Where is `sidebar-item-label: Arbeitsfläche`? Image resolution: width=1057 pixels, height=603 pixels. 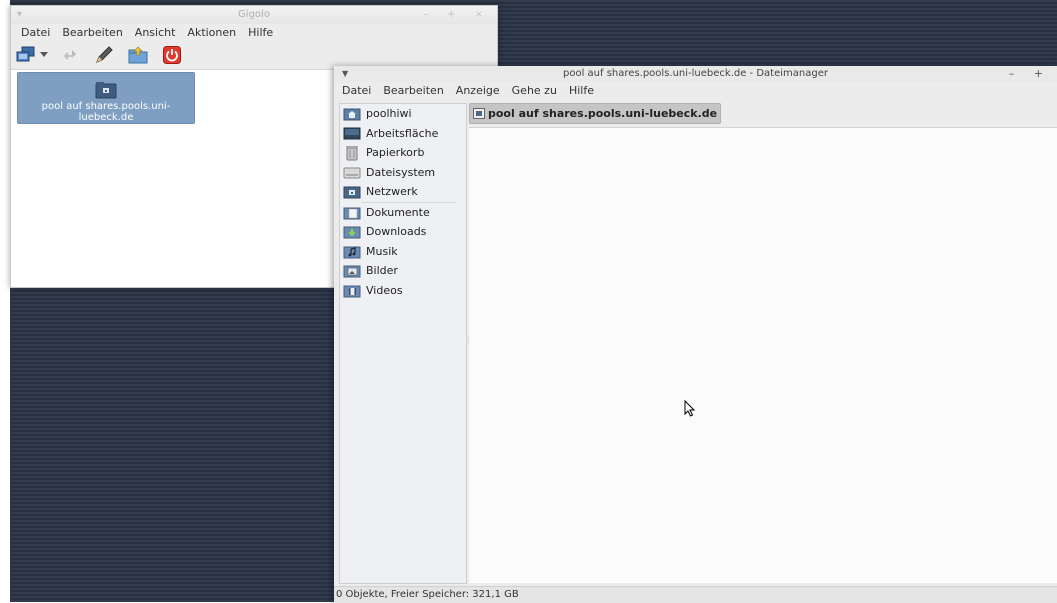
sidebar-item-label: Arbeitsfläche is located at coordinates (402, 133).